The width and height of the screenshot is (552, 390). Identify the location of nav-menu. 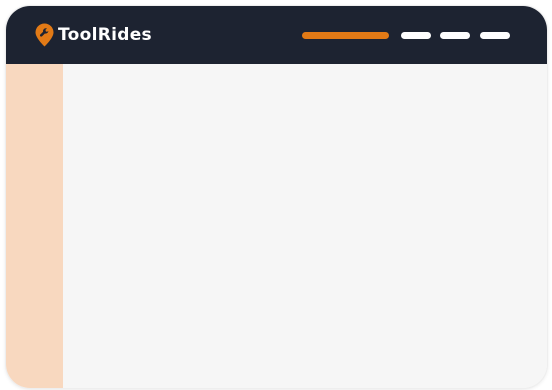
(276, 35).